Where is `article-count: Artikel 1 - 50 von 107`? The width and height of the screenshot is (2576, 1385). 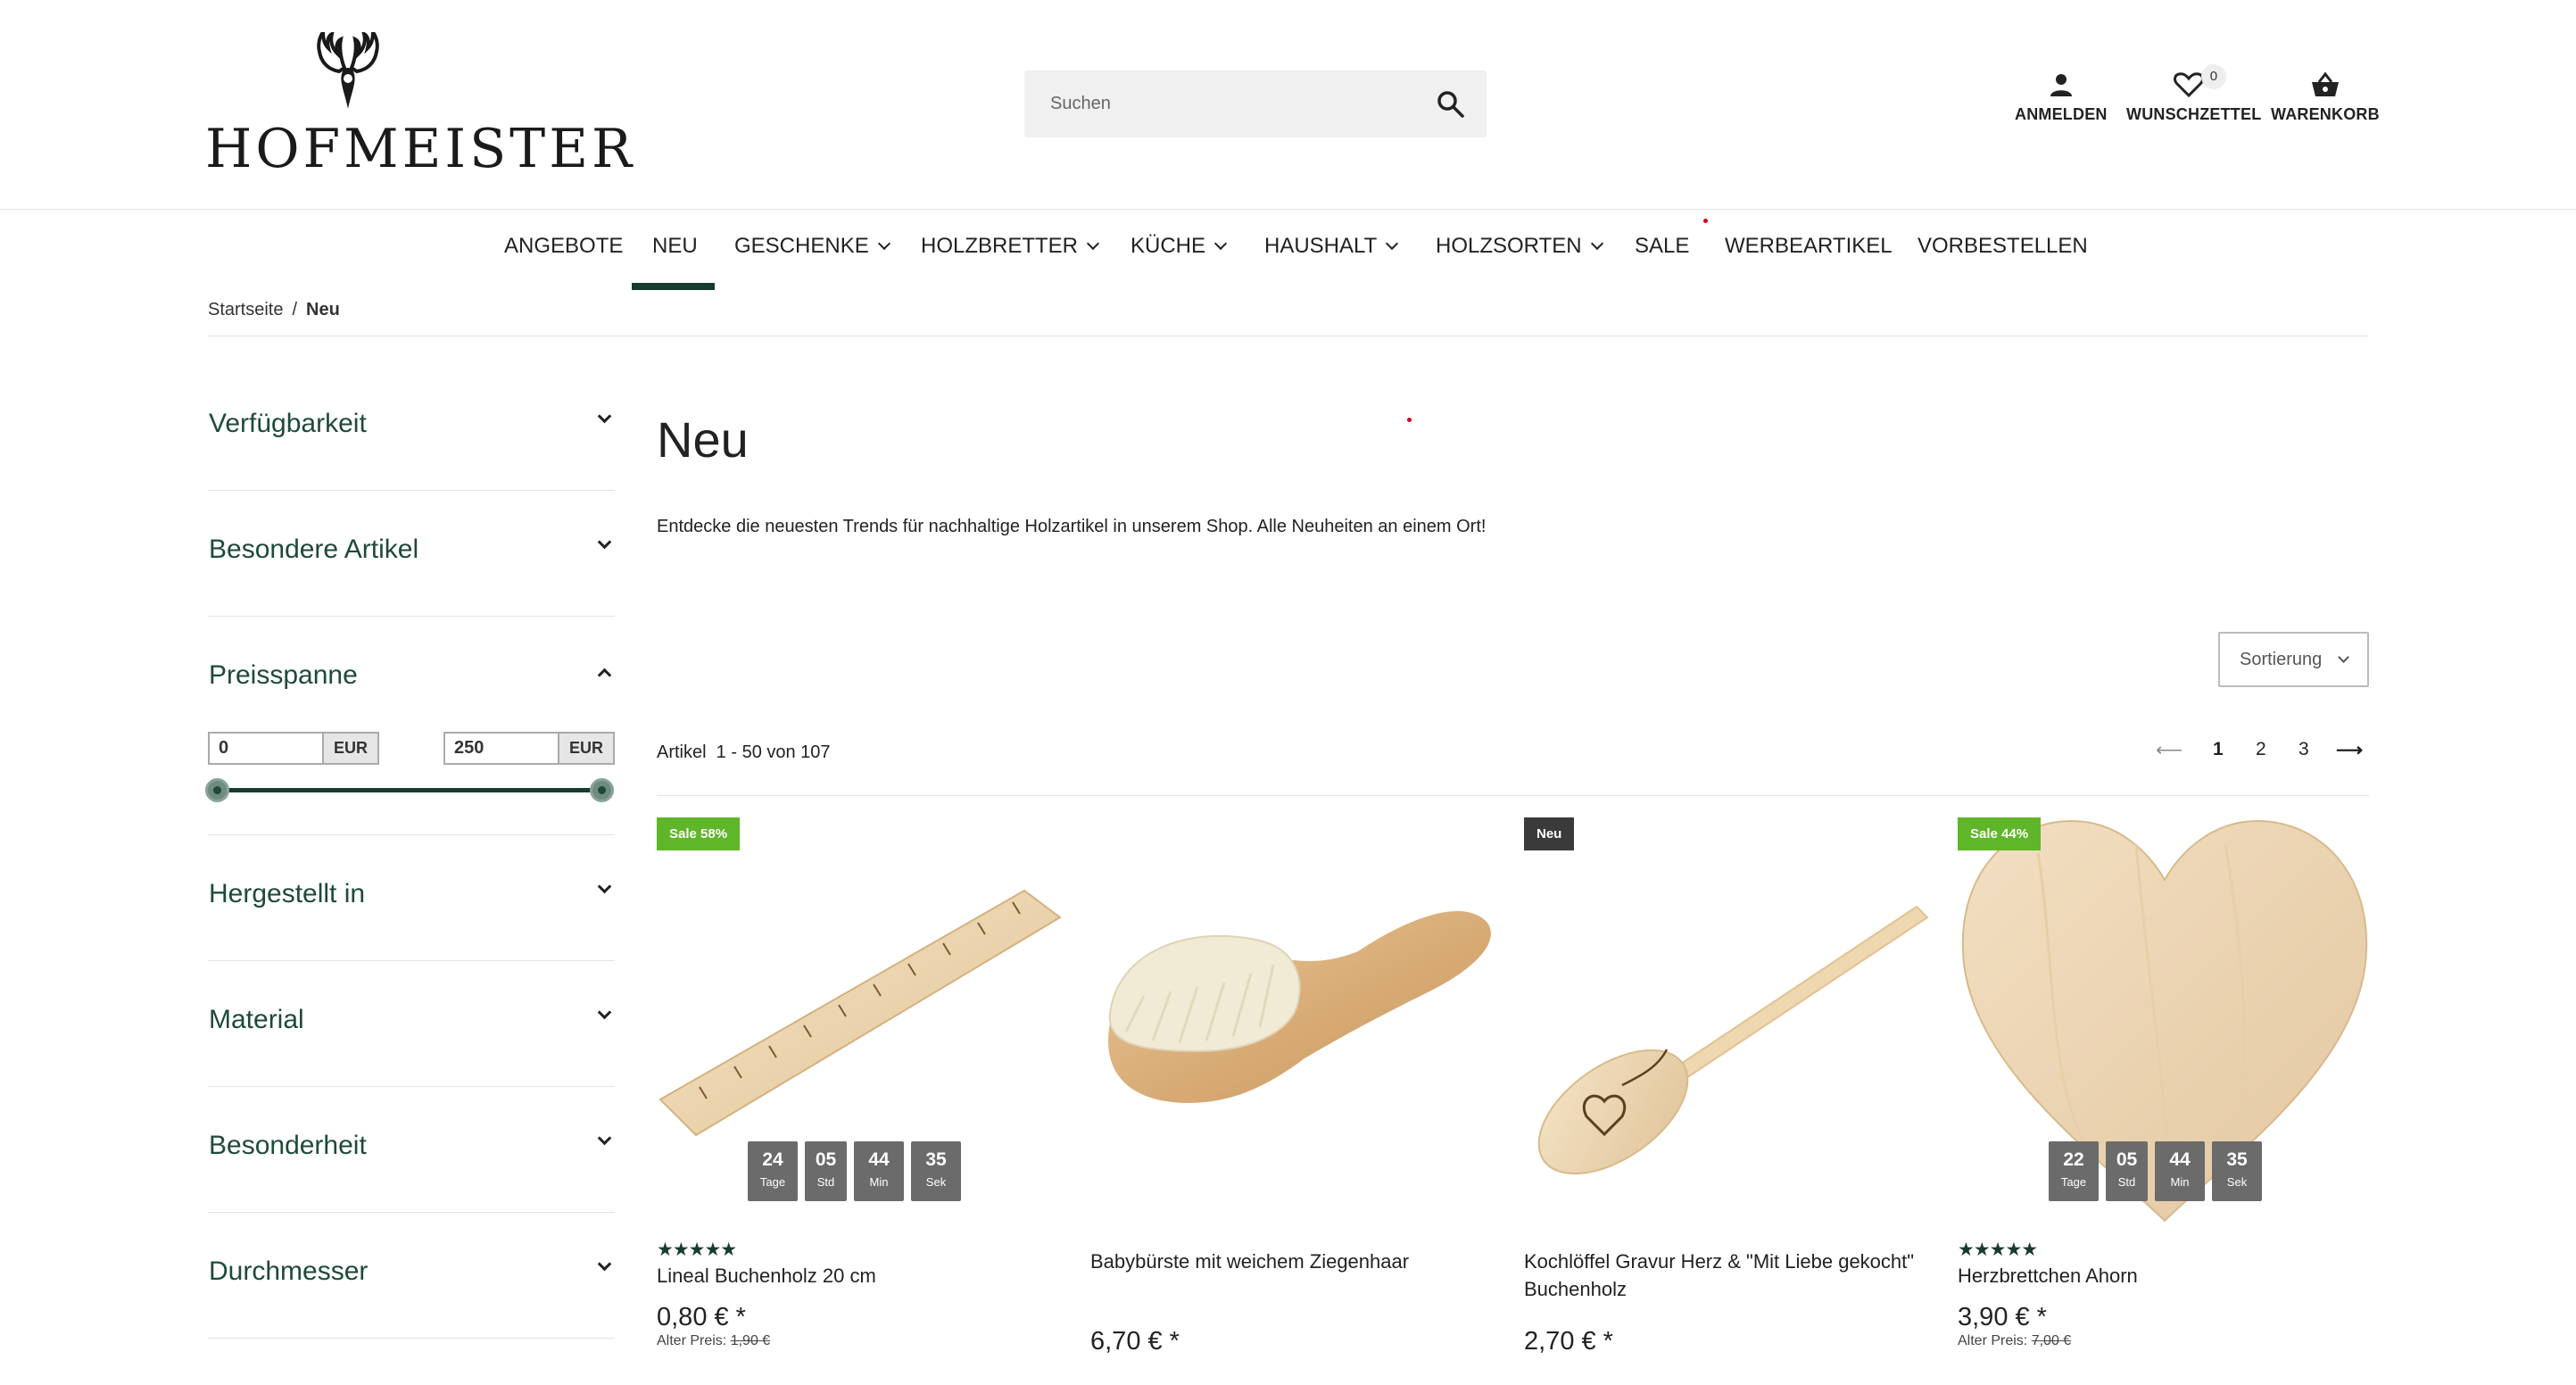
article-count: Artikel 1 - 50 von 107 is located at coordinates (744, 752).